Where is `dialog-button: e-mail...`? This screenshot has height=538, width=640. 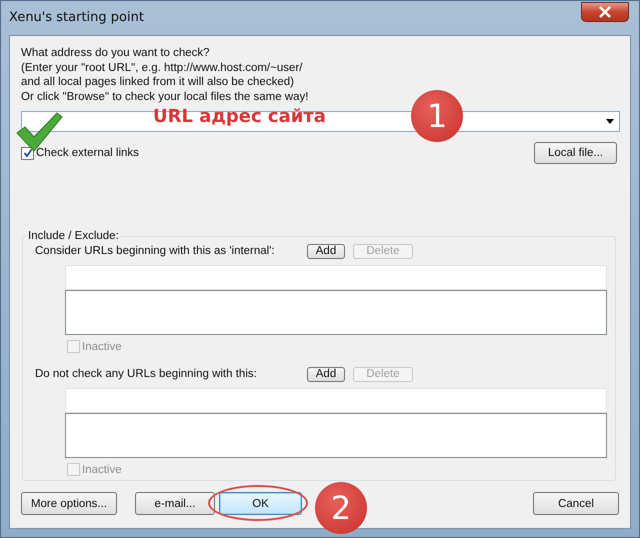
dialog-button: e-mail... is located at coordinates (175, 503).